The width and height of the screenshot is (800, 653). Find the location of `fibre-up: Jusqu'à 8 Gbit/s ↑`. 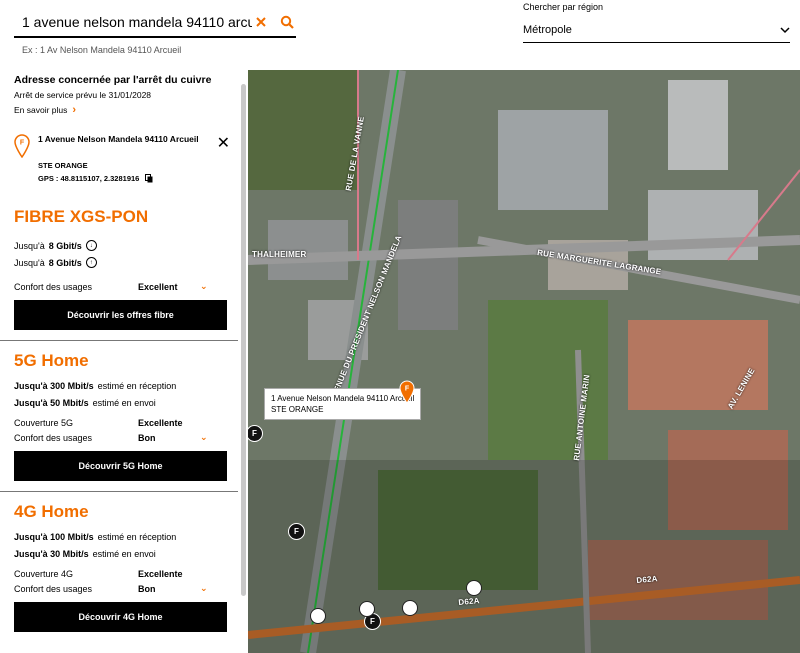

fibre-up: Jusqu'à 8 Gbit/s ↑ is located at coordinates (124, 262).